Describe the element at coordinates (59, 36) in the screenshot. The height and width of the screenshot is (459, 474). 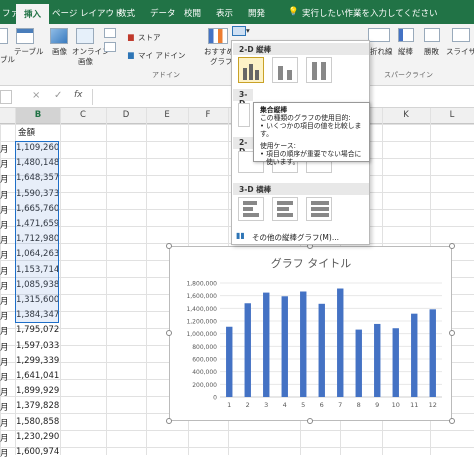
I see `picture-icon` at that location.